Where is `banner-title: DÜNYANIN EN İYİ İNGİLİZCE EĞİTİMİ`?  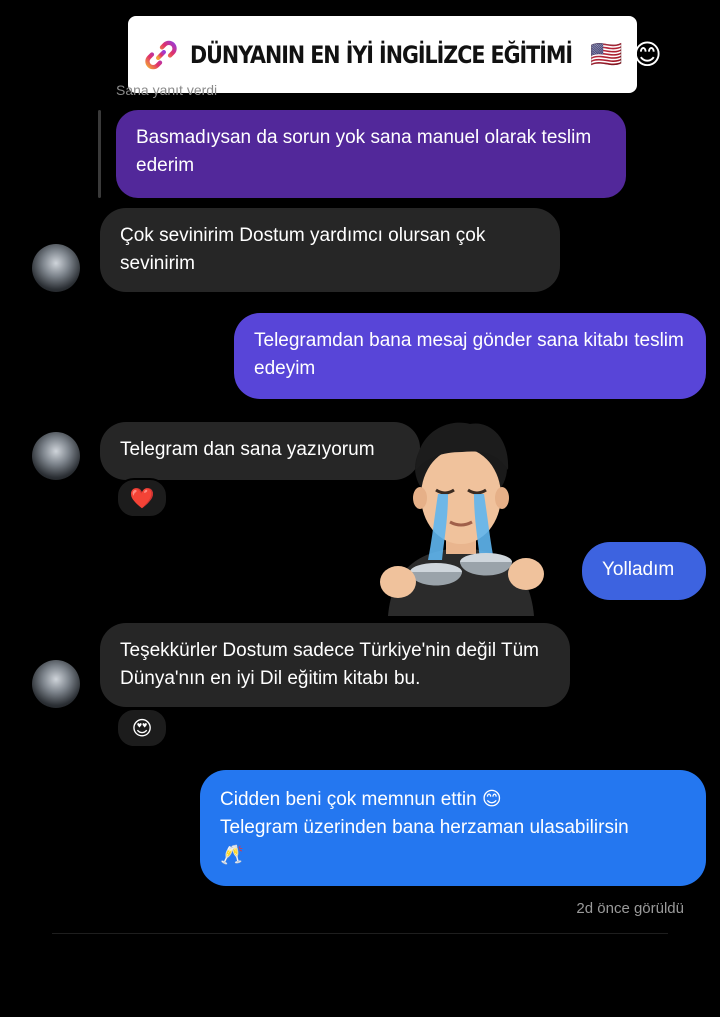 banner-title: DÜNYANIN EN İYİ İNGİLİZCE EĞİTİMİ is located at coordinates (381, 54).